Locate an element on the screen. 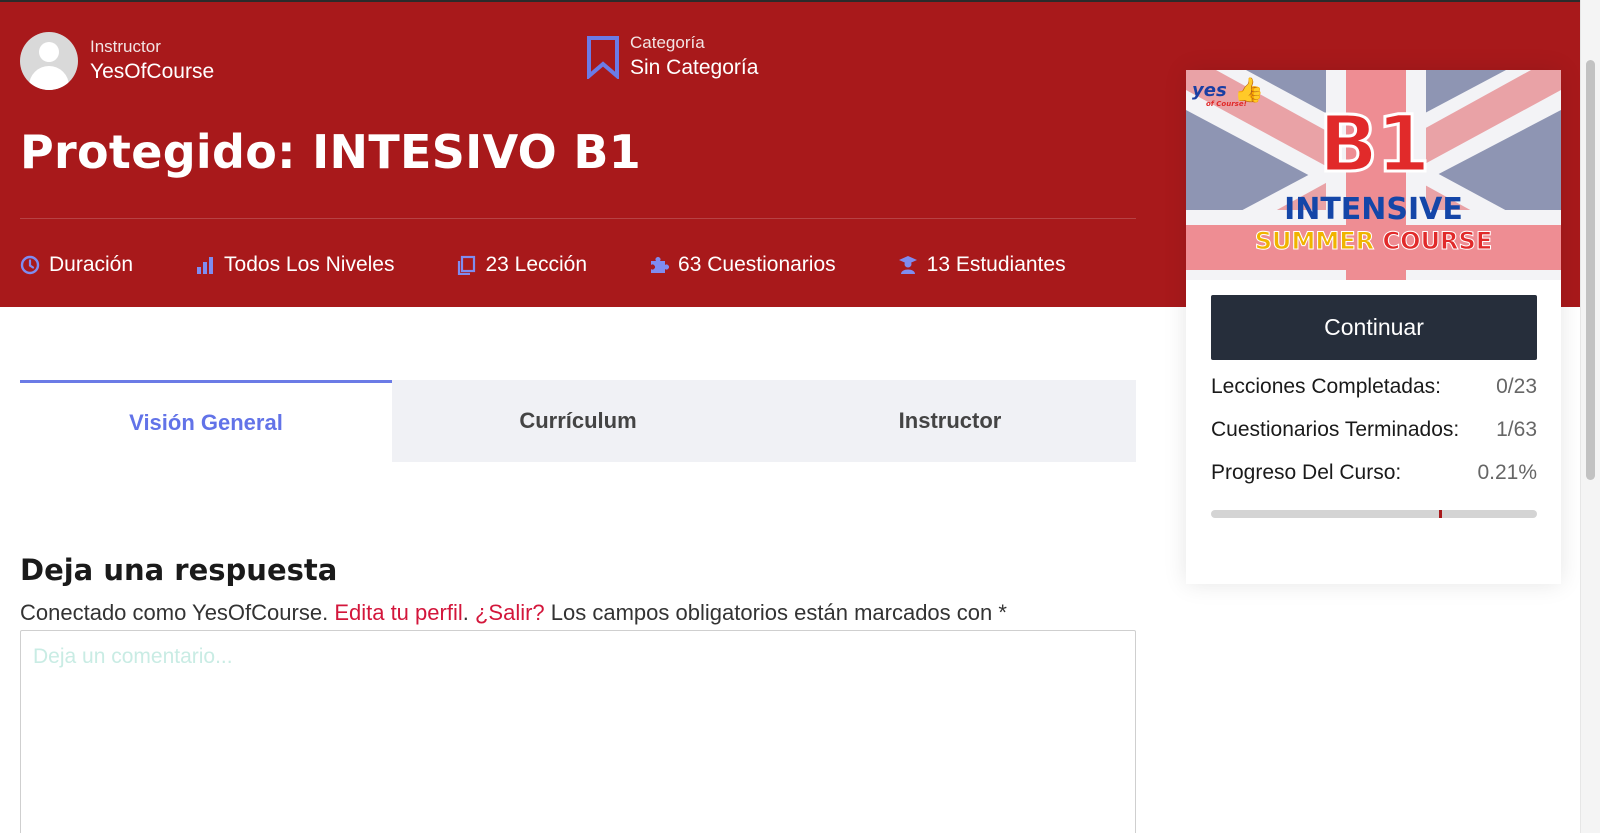 The width and height of the screenshot is (1600, 833). lessons-completed-row: Lecciones Completadas: 0/23 is located at coordinates (1374, 387).